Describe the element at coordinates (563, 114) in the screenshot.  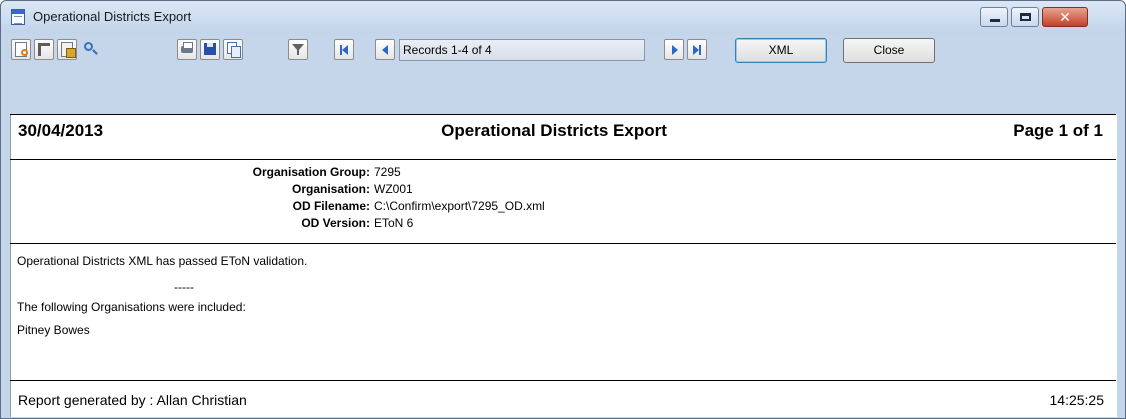
I see `report-top-border` at that location.